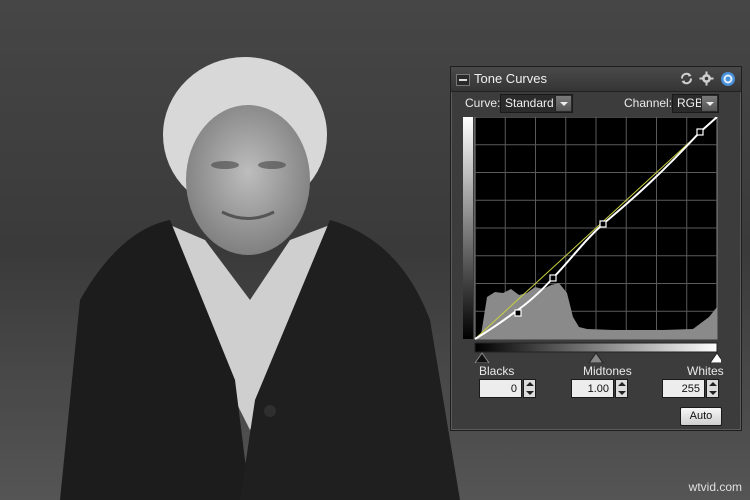 The image size is (750, 500). What do you see at coordinates (727, 78) in the screenshot?
I see `target-icon` at bounding box center [727, 78].